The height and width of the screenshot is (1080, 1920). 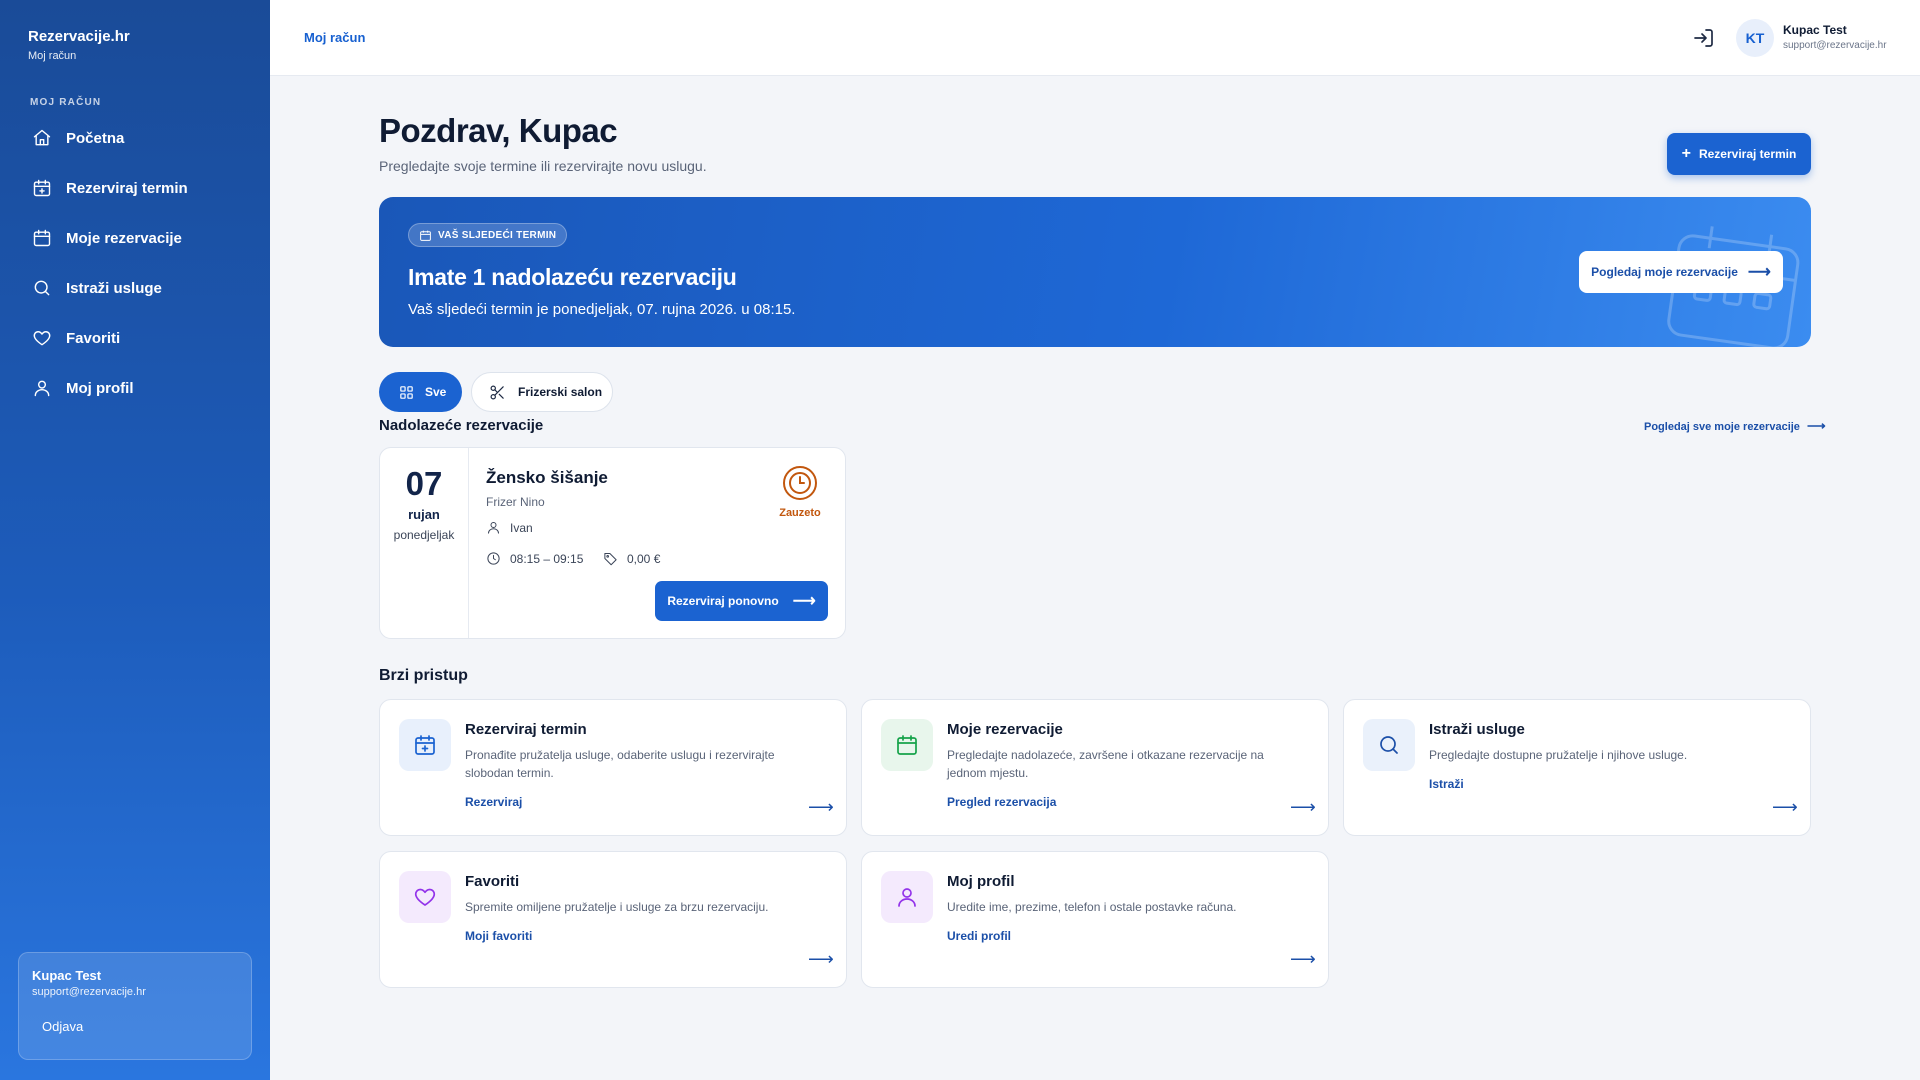 I want to click on clock-icon, so click(x=800, y=483).